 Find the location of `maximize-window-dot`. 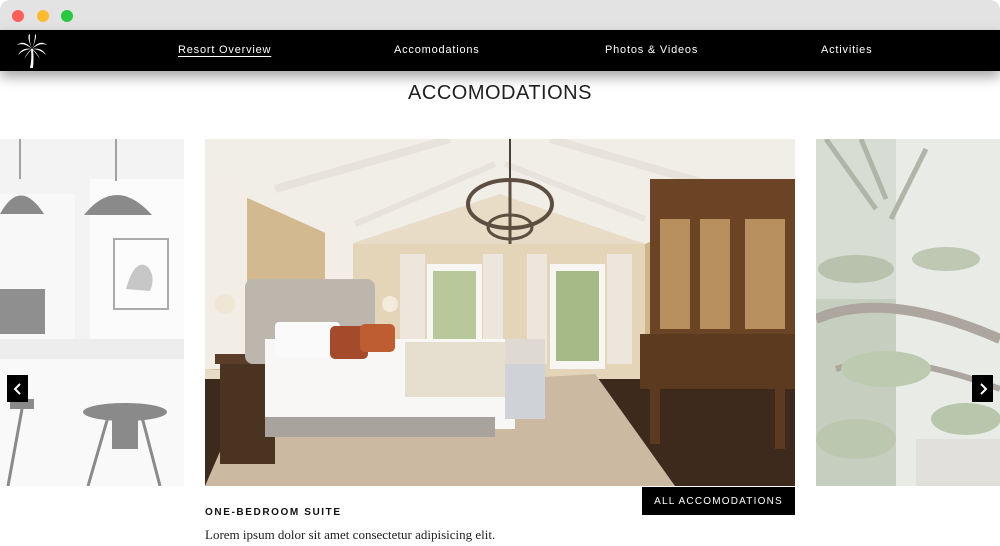

maximize-window-dot is located at coordinates (67, 16).